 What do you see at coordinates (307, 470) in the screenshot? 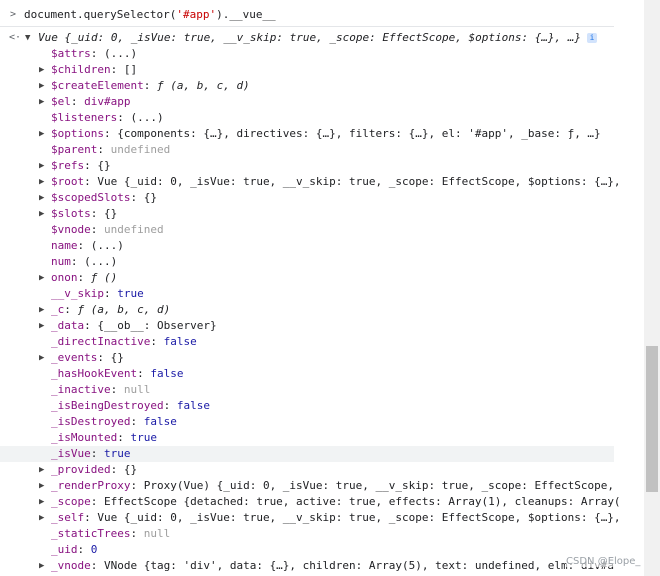
I see `property-row: ▶ _provided: {}` at bounding box center [307, 470].